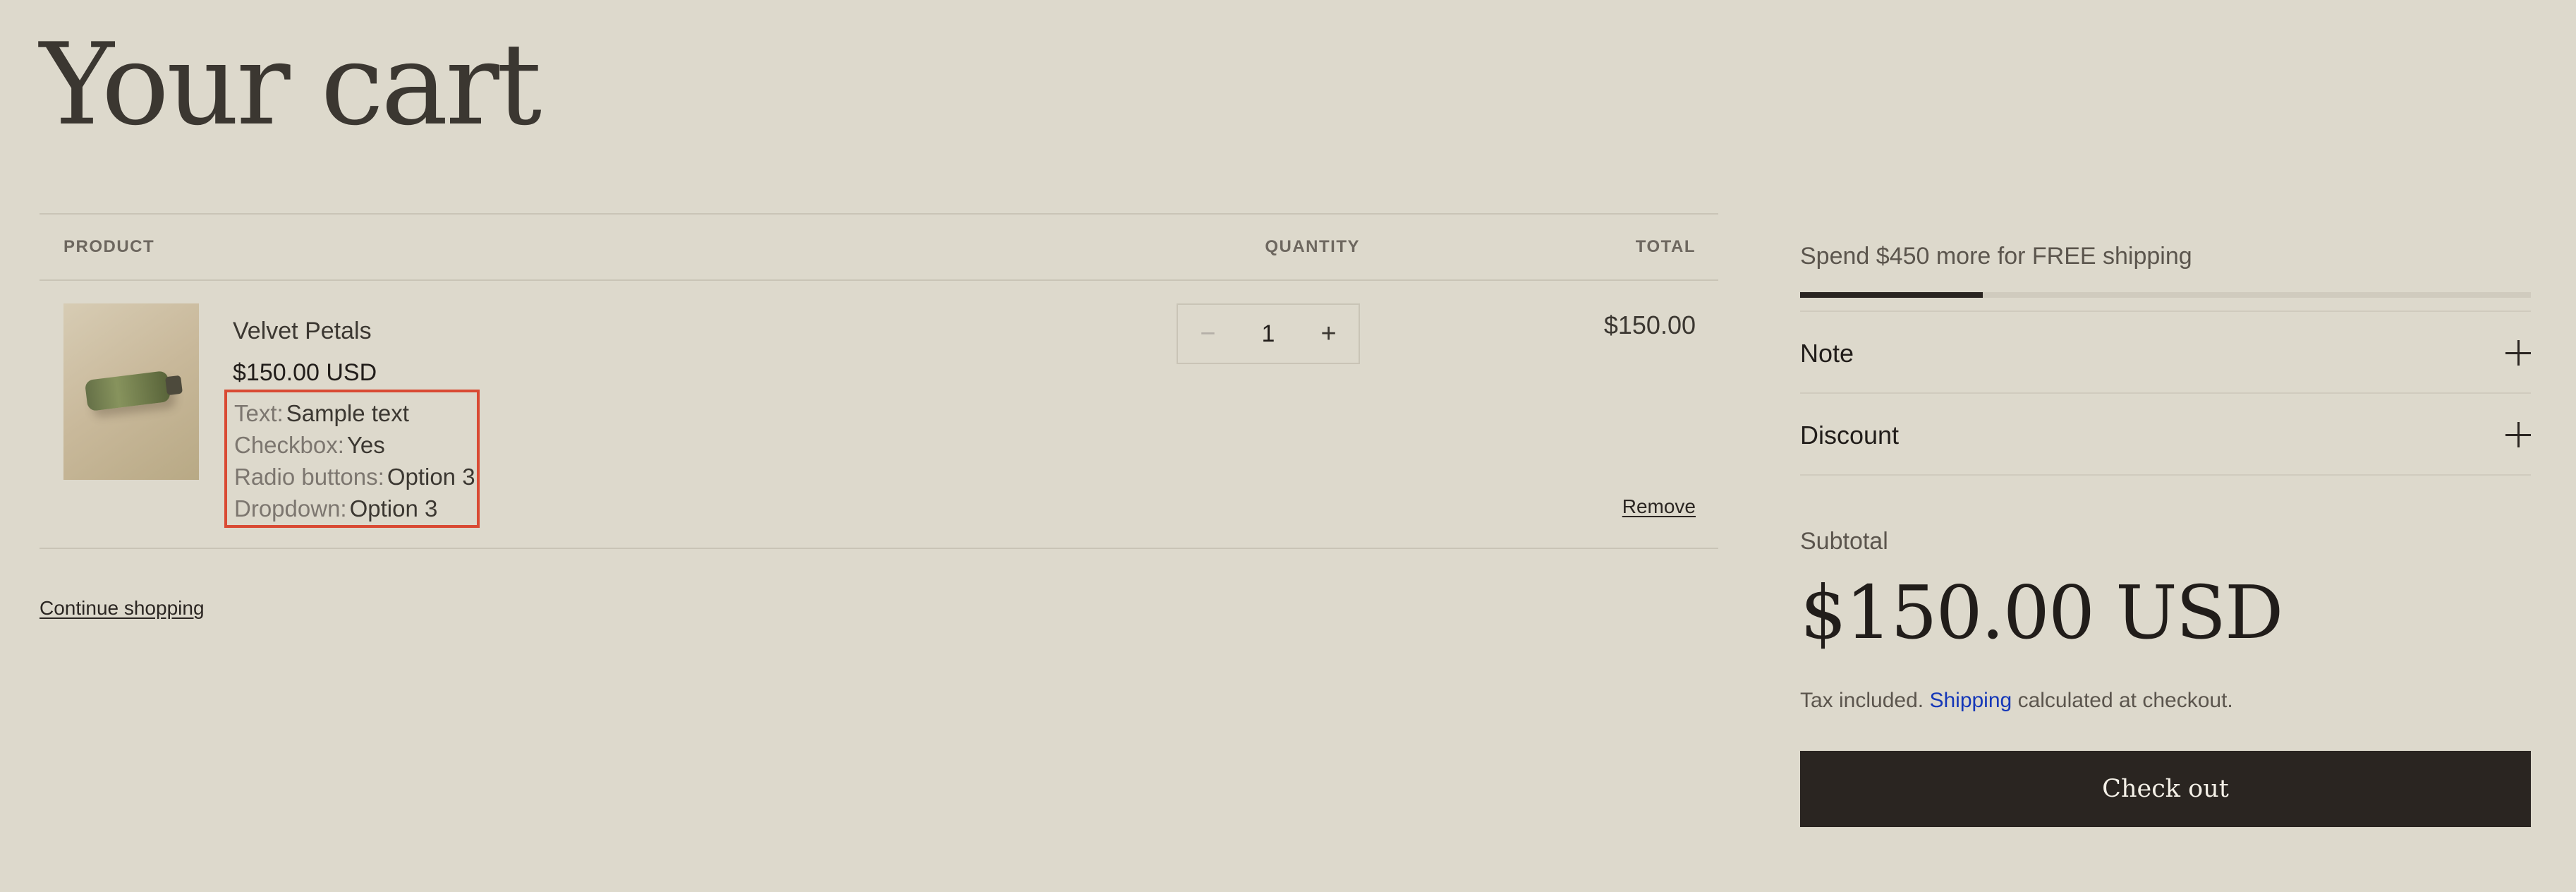 This screenshot has height=892, width=2576. Describe the element at coordinates (128, 391) in the screenshot. I see `perfume-bottle-image` at that location.